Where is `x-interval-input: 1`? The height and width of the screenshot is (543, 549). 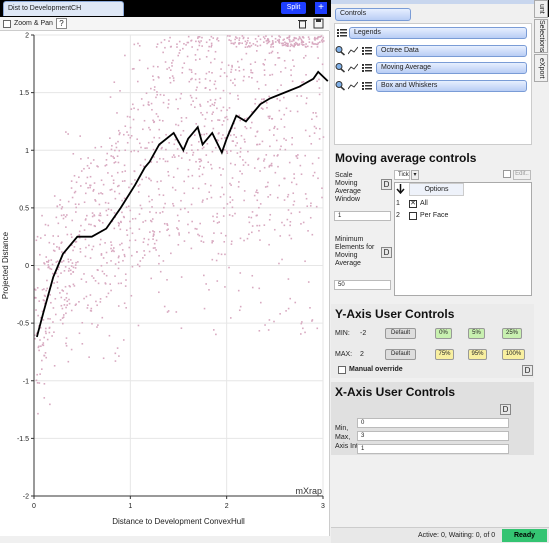 x-interval-input: 1 is located at coordinates (433, 449).